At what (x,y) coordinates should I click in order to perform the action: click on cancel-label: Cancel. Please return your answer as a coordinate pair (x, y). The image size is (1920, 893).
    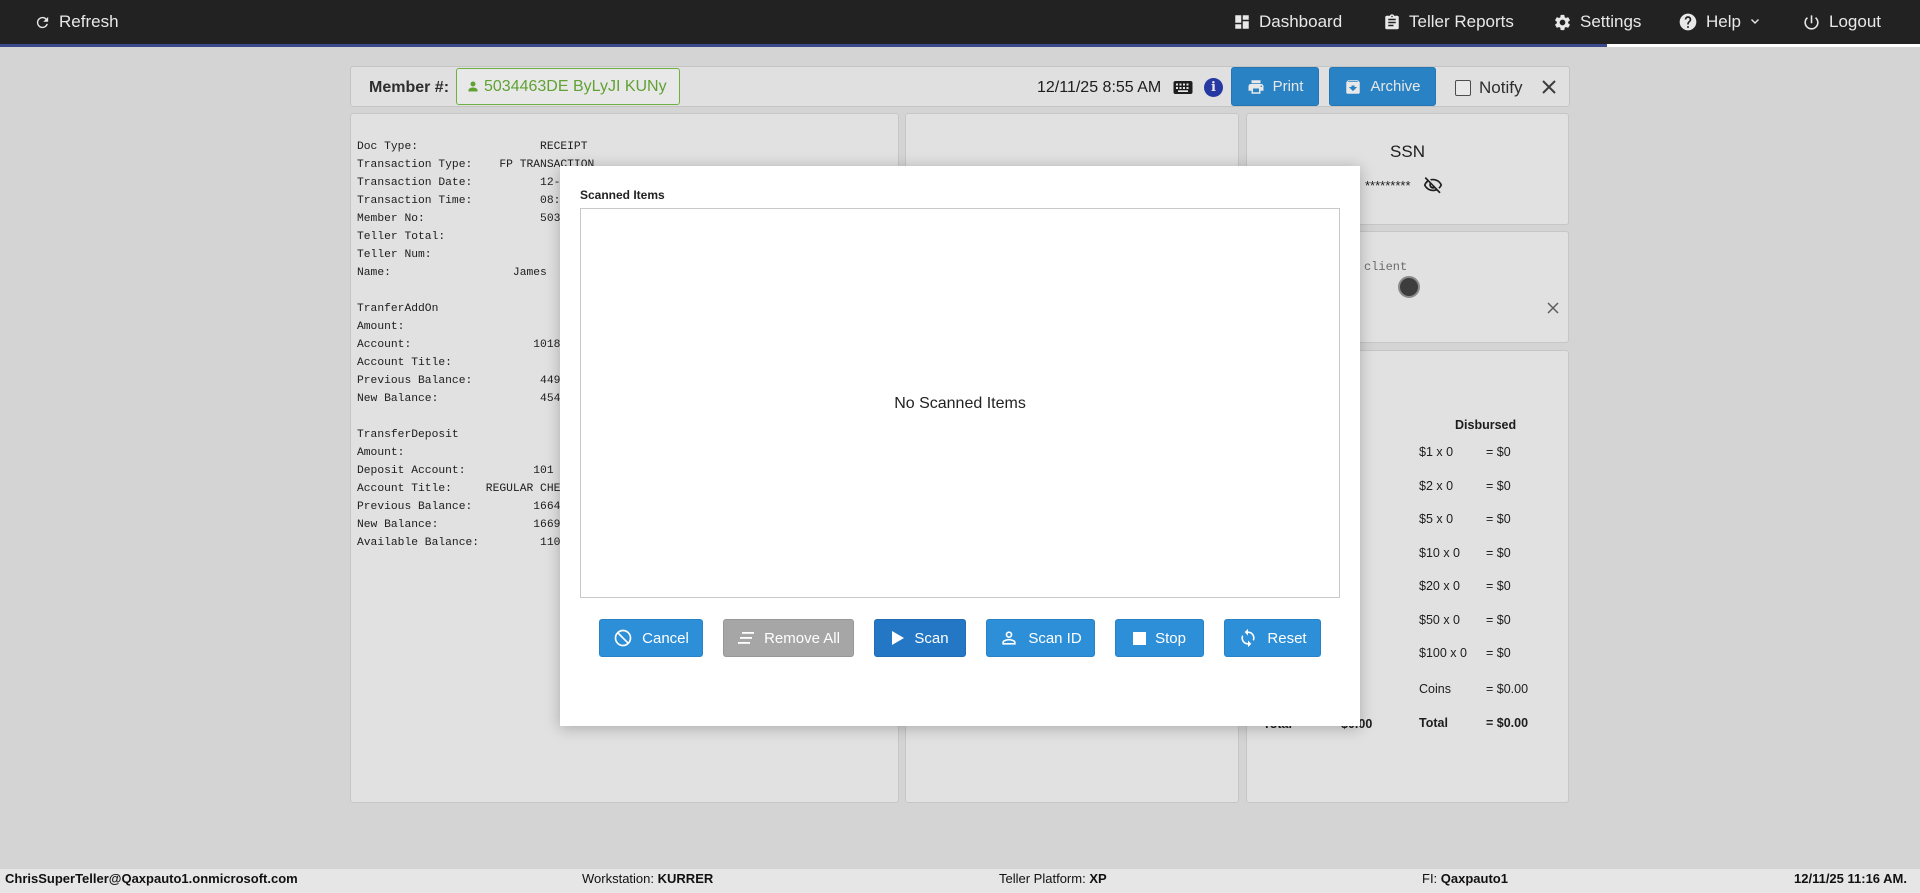
    Looking at the image, I should click on (665, 638).